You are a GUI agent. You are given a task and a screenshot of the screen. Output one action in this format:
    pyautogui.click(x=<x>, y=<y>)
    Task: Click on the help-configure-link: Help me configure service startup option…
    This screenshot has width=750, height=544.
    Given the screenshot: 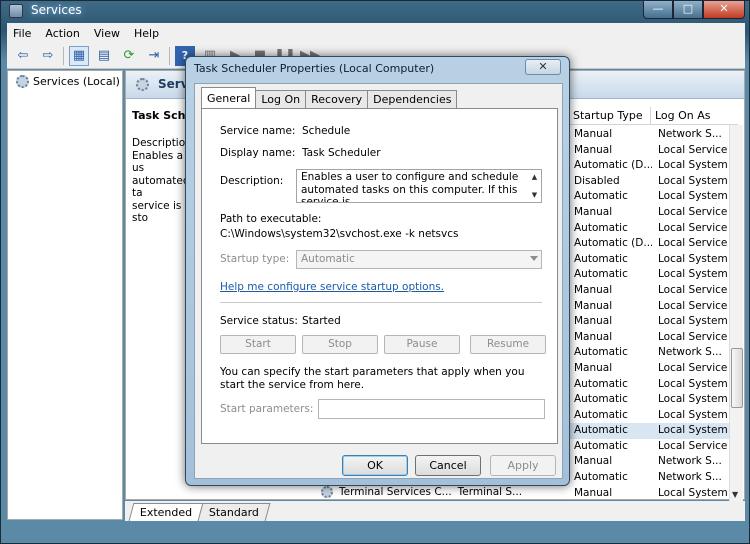 What is the action you would take?
    pyautogui.click(x=332, y=287)
    